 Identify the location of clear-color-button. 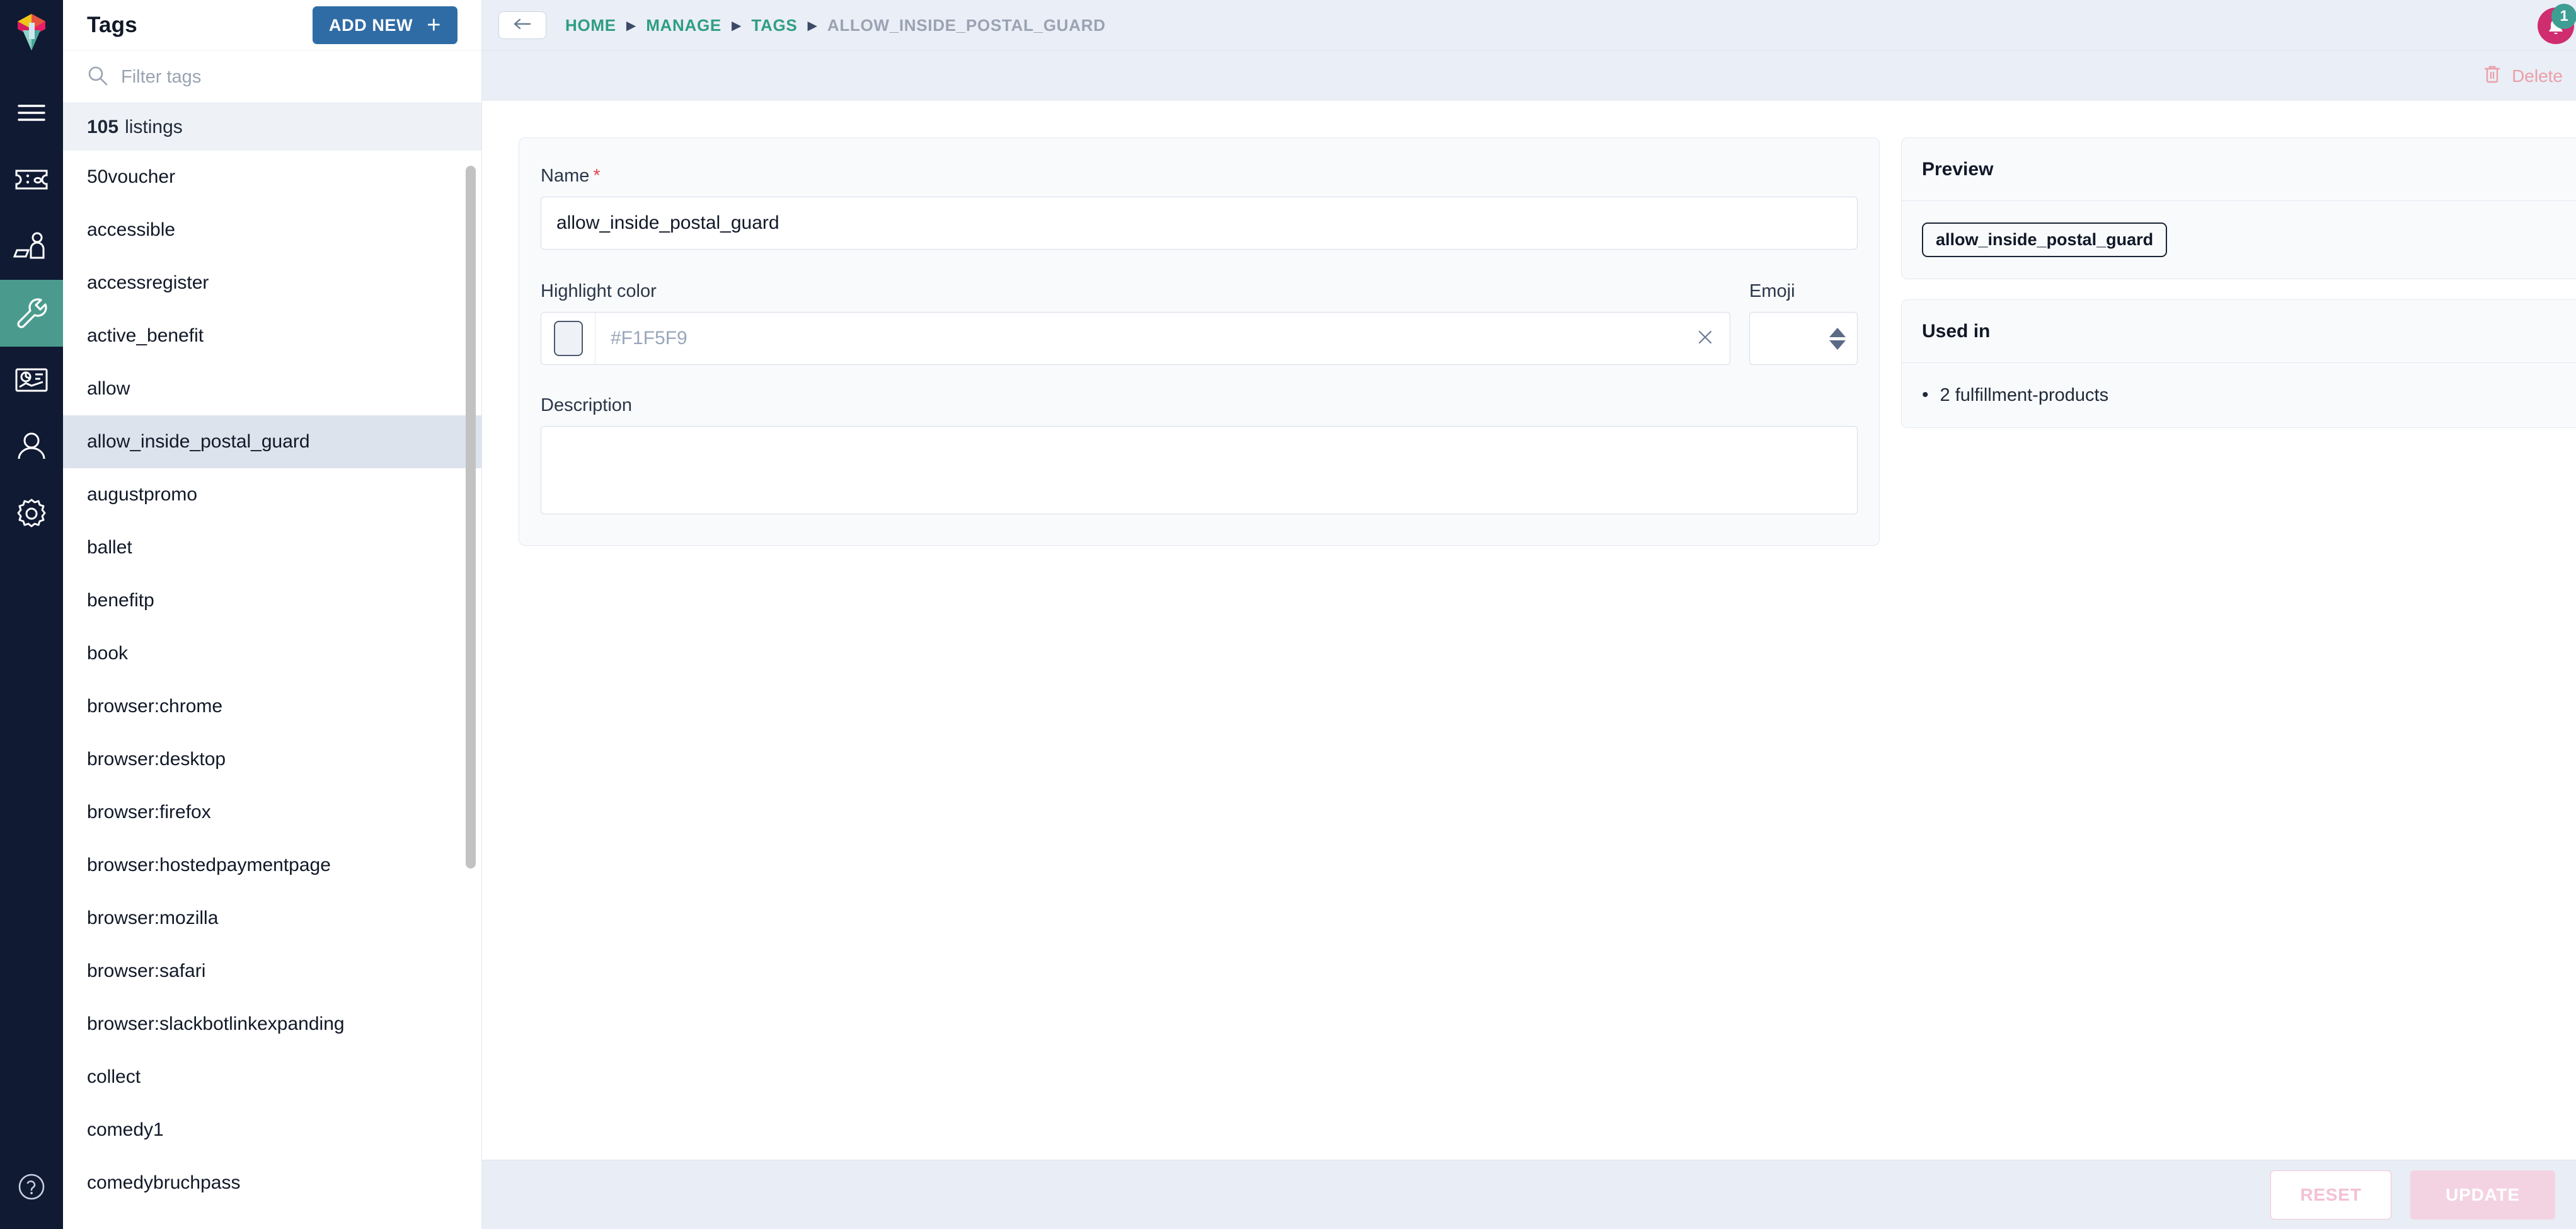
(1705, 338).